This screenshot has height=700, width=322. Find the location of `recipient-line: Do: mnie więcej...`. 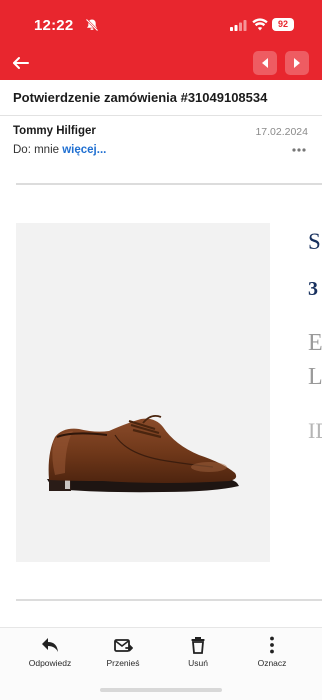

recipient-line: Do: mnie więcej... is located at coordinates (59, 150).